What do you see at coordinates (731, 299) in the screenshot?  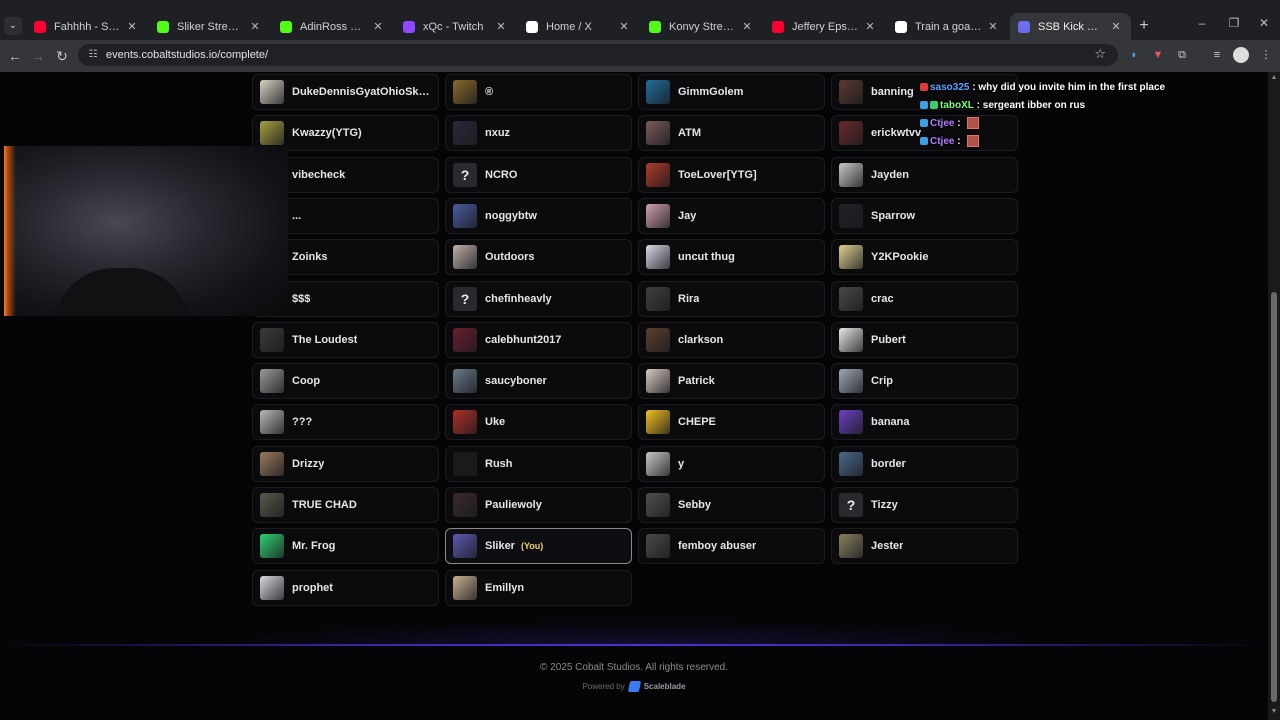 I see `participant-card: Rira` at bounding box center [731, 299].